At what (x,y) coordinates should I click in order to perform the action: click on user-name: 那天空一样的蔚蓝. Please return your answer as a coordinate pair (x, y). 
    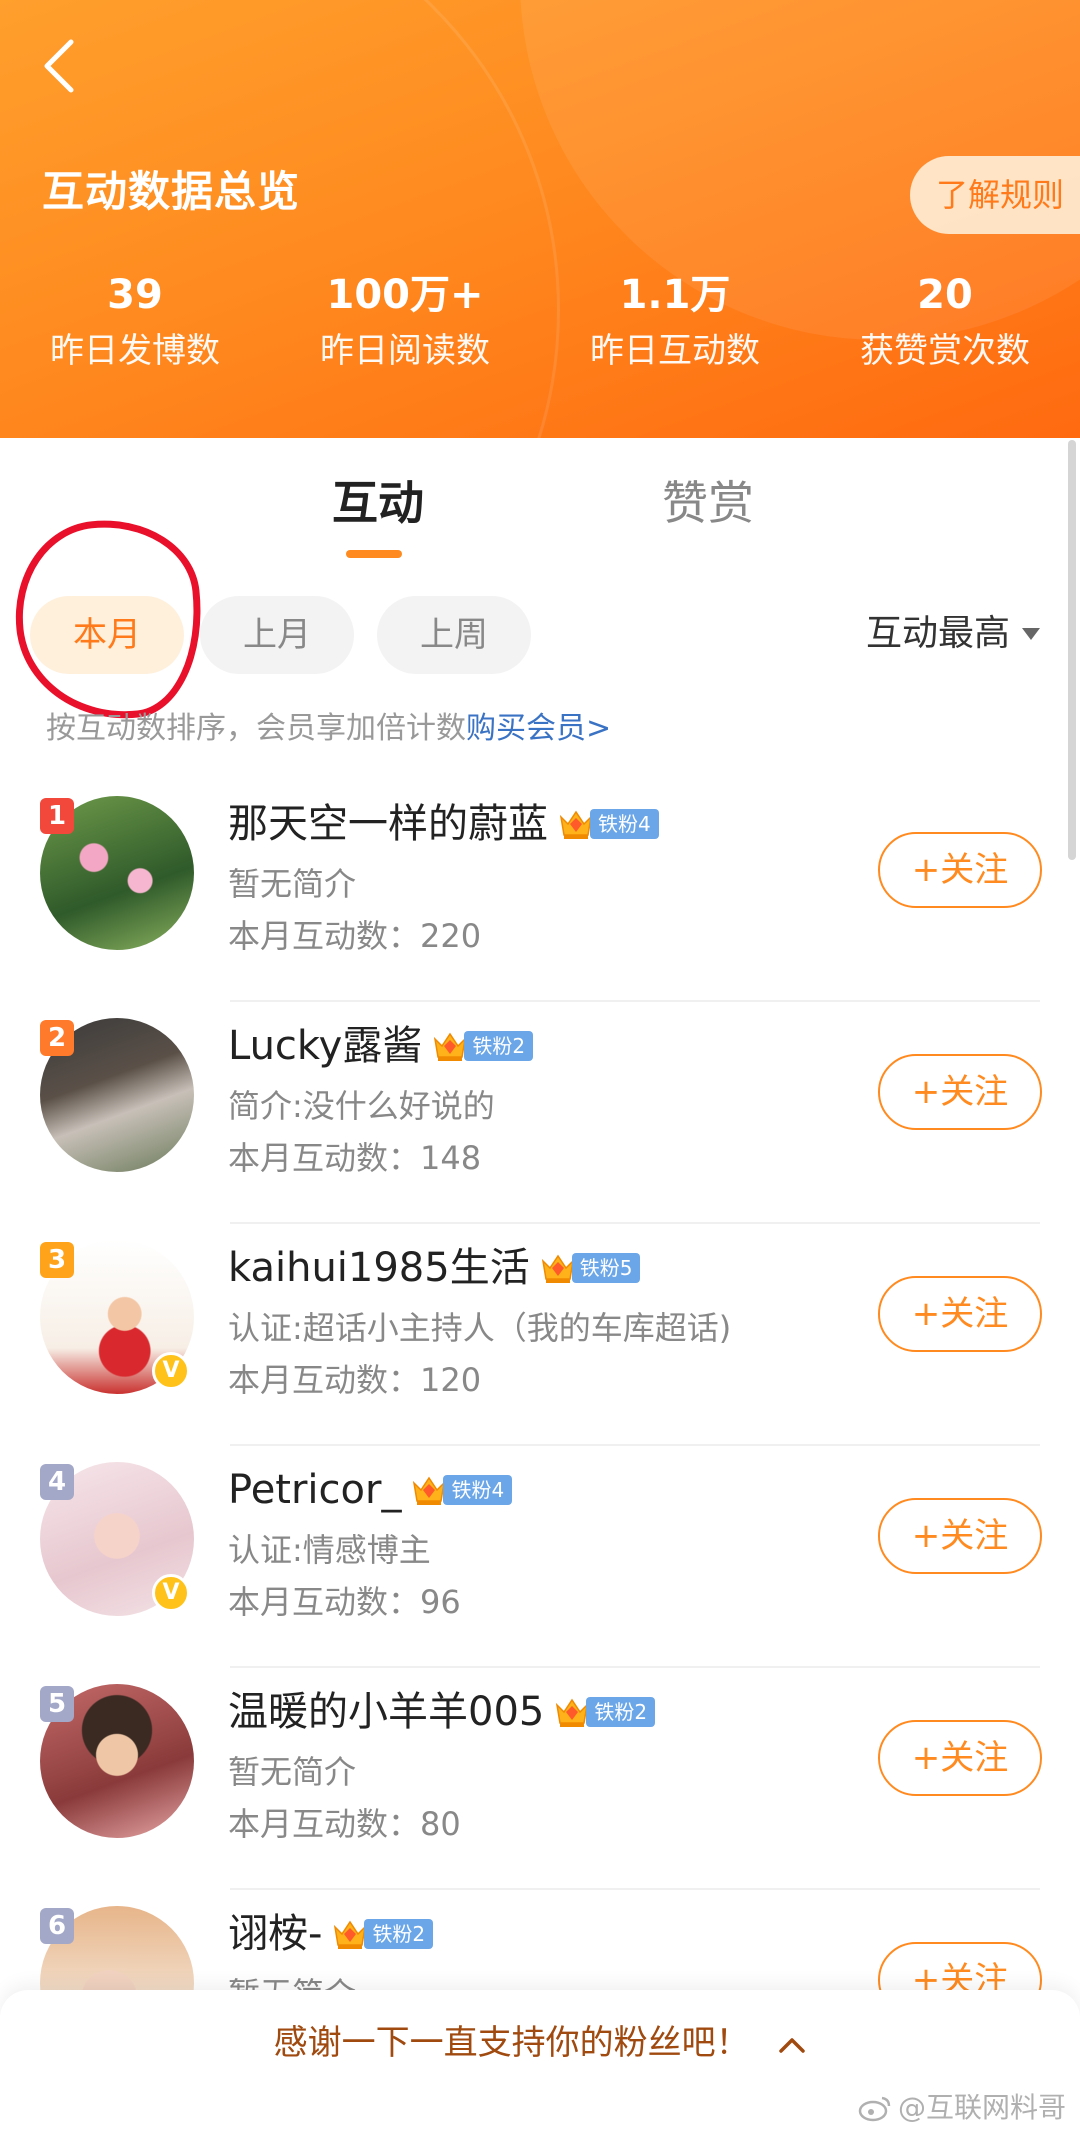
    Looking at the image, I should click on (388, 824).